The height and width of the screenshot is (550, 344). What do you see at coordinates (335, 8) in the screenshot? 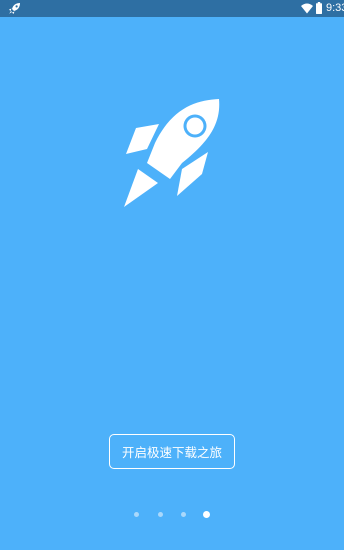
I see `status-time: 9:33` at bounding box center [335, 8].